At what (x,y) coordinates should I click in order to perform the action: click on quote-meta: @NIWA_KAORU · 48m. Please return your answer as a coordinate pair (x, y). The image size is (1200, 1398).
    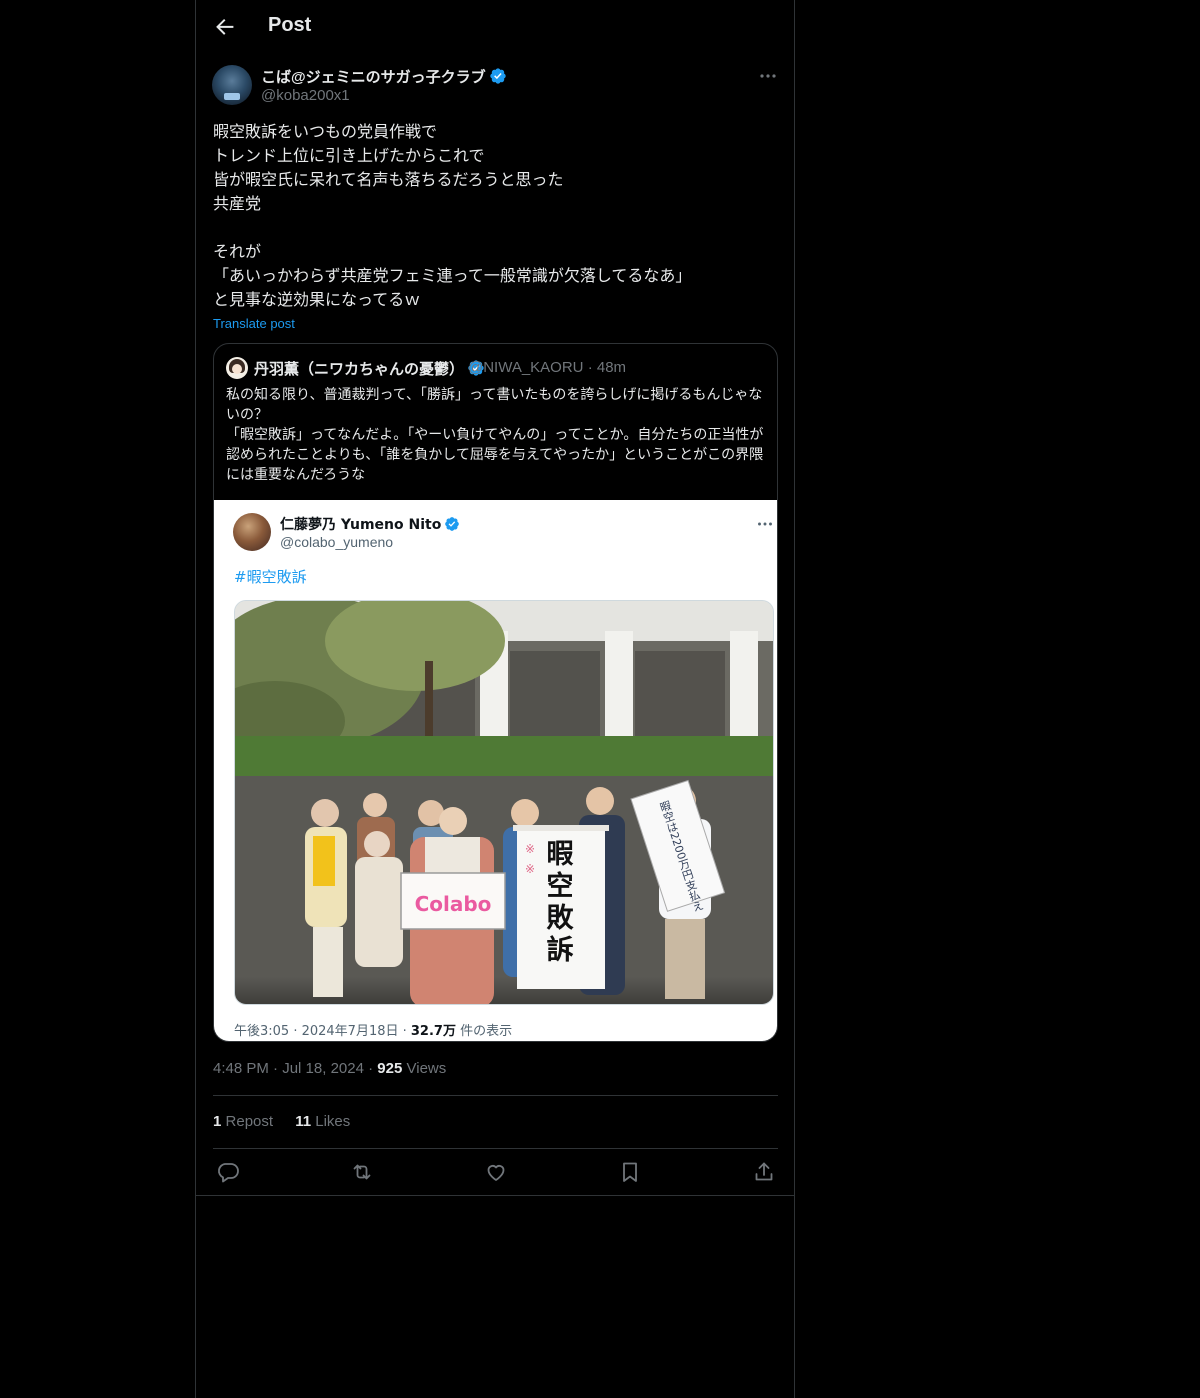
    Looking at the image, I should click on (547, 367).